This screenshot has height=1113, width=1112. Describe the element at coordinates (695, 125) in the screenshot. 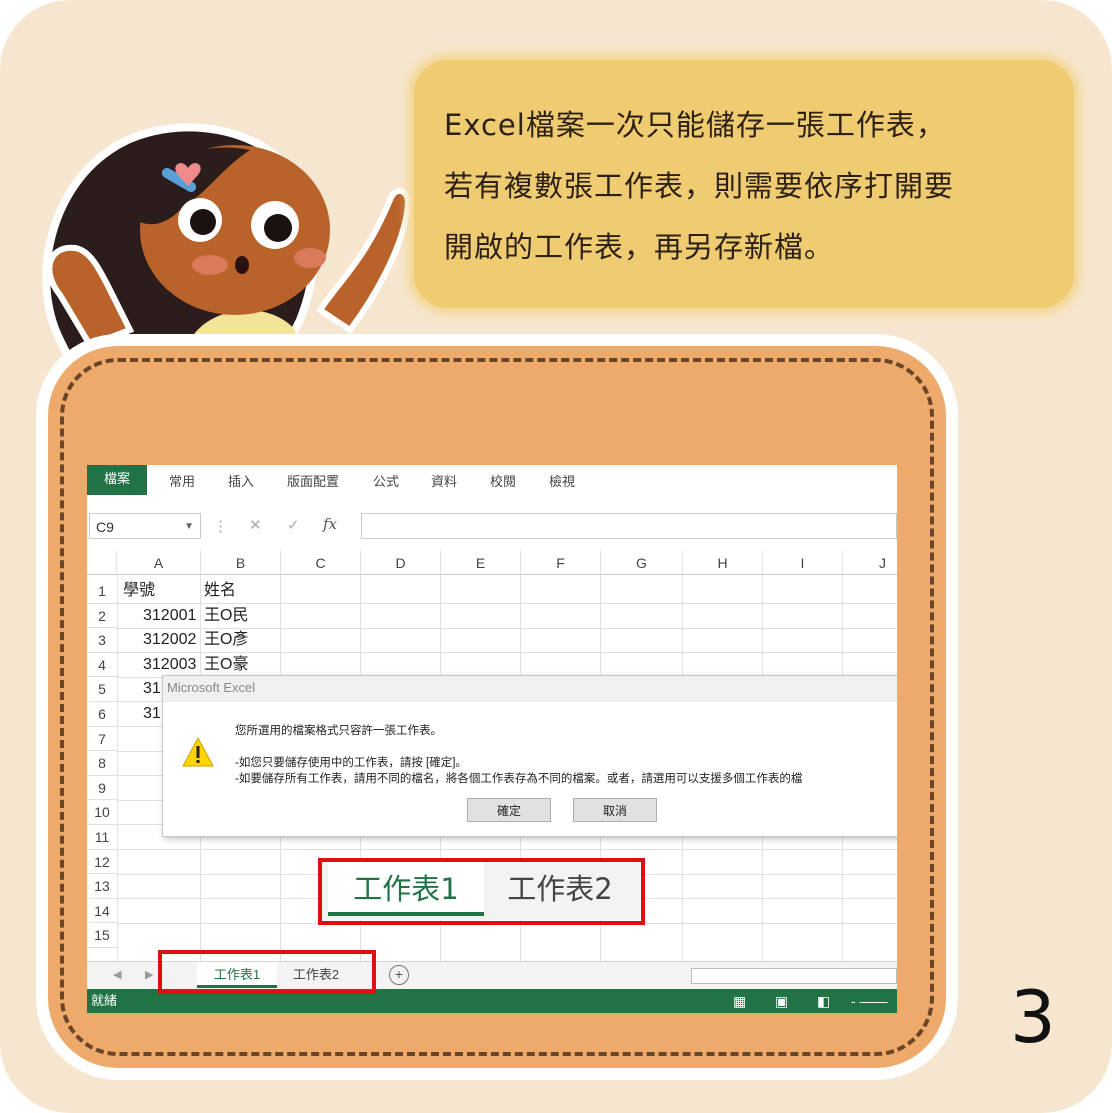

I see `bubble-line-1: Excel檔案一次只能儲存一張工作表，` at that location.